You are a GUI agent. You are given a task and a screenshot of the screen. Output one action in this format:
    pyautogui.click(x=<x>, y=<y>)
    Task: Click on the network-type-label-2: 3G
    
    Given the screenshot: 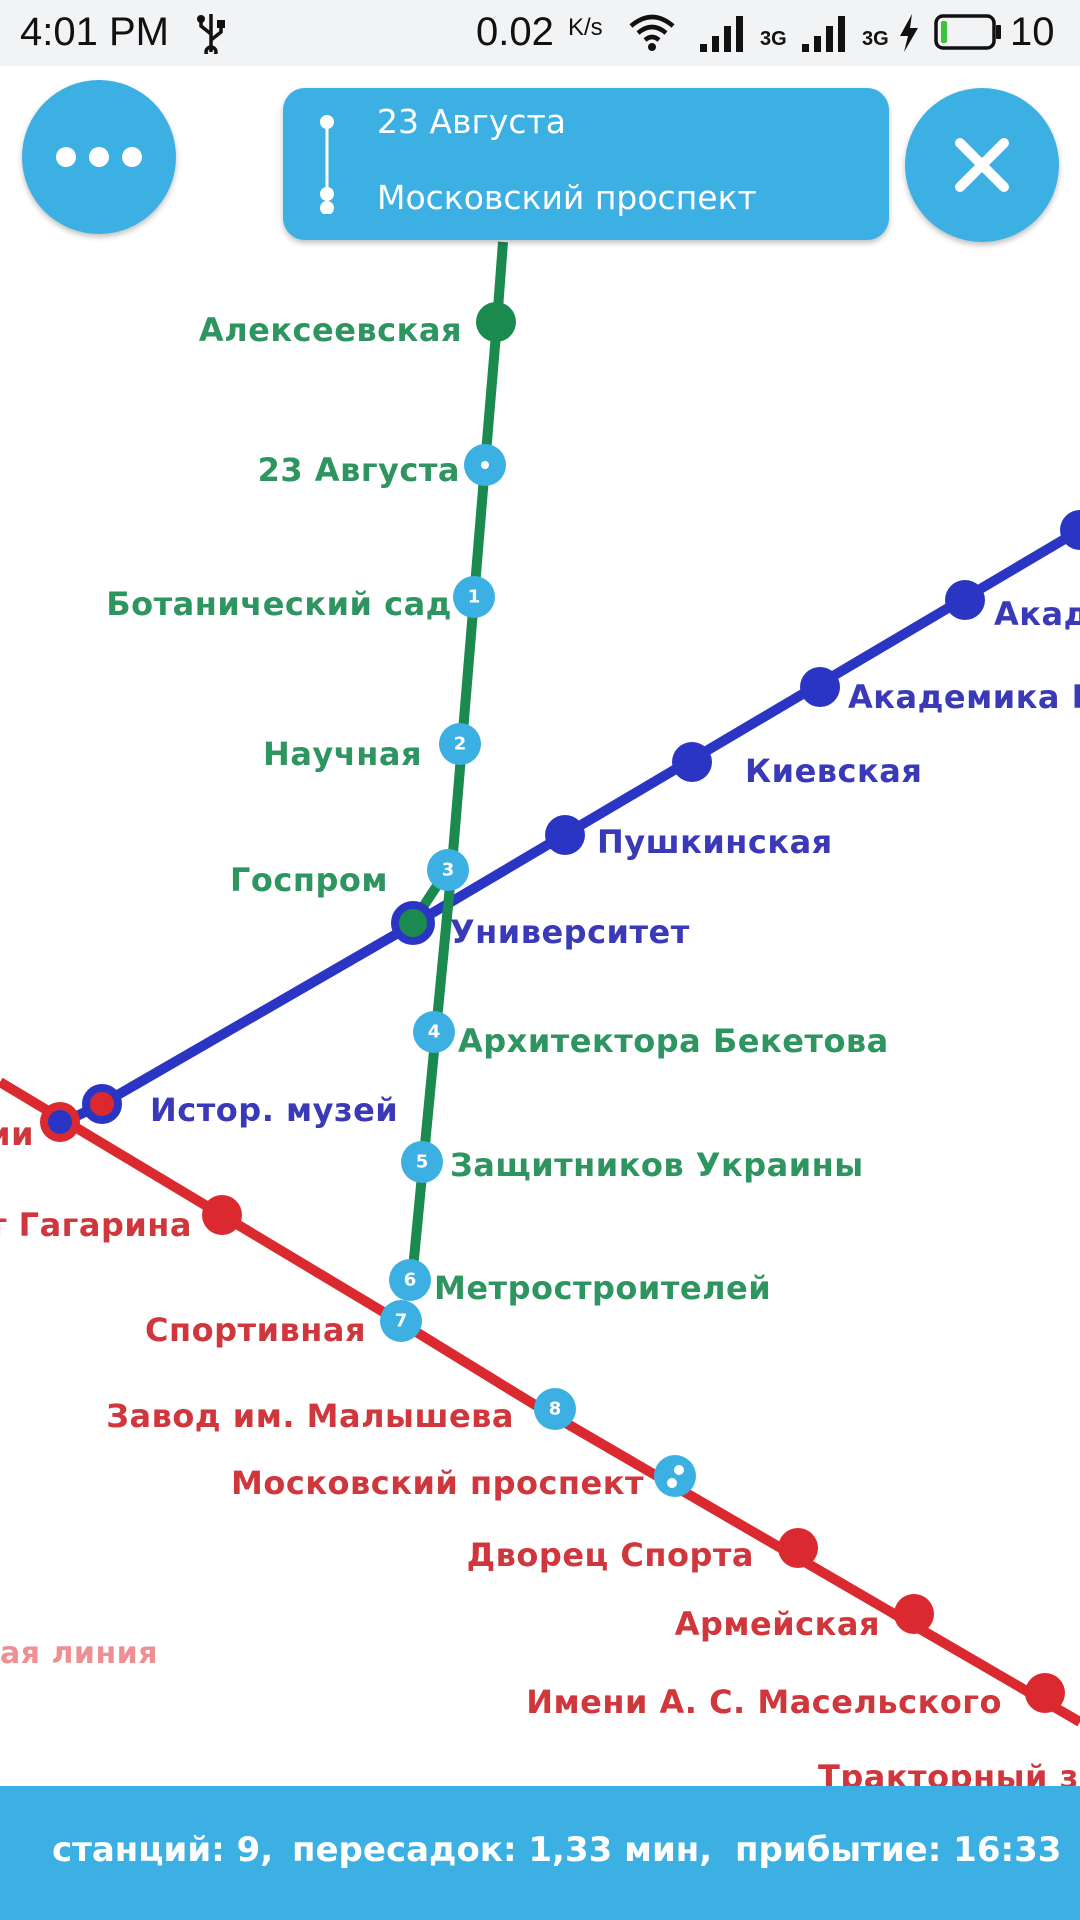 What is the action you would take?
    pyautogui.click(x=875, y=39)
    